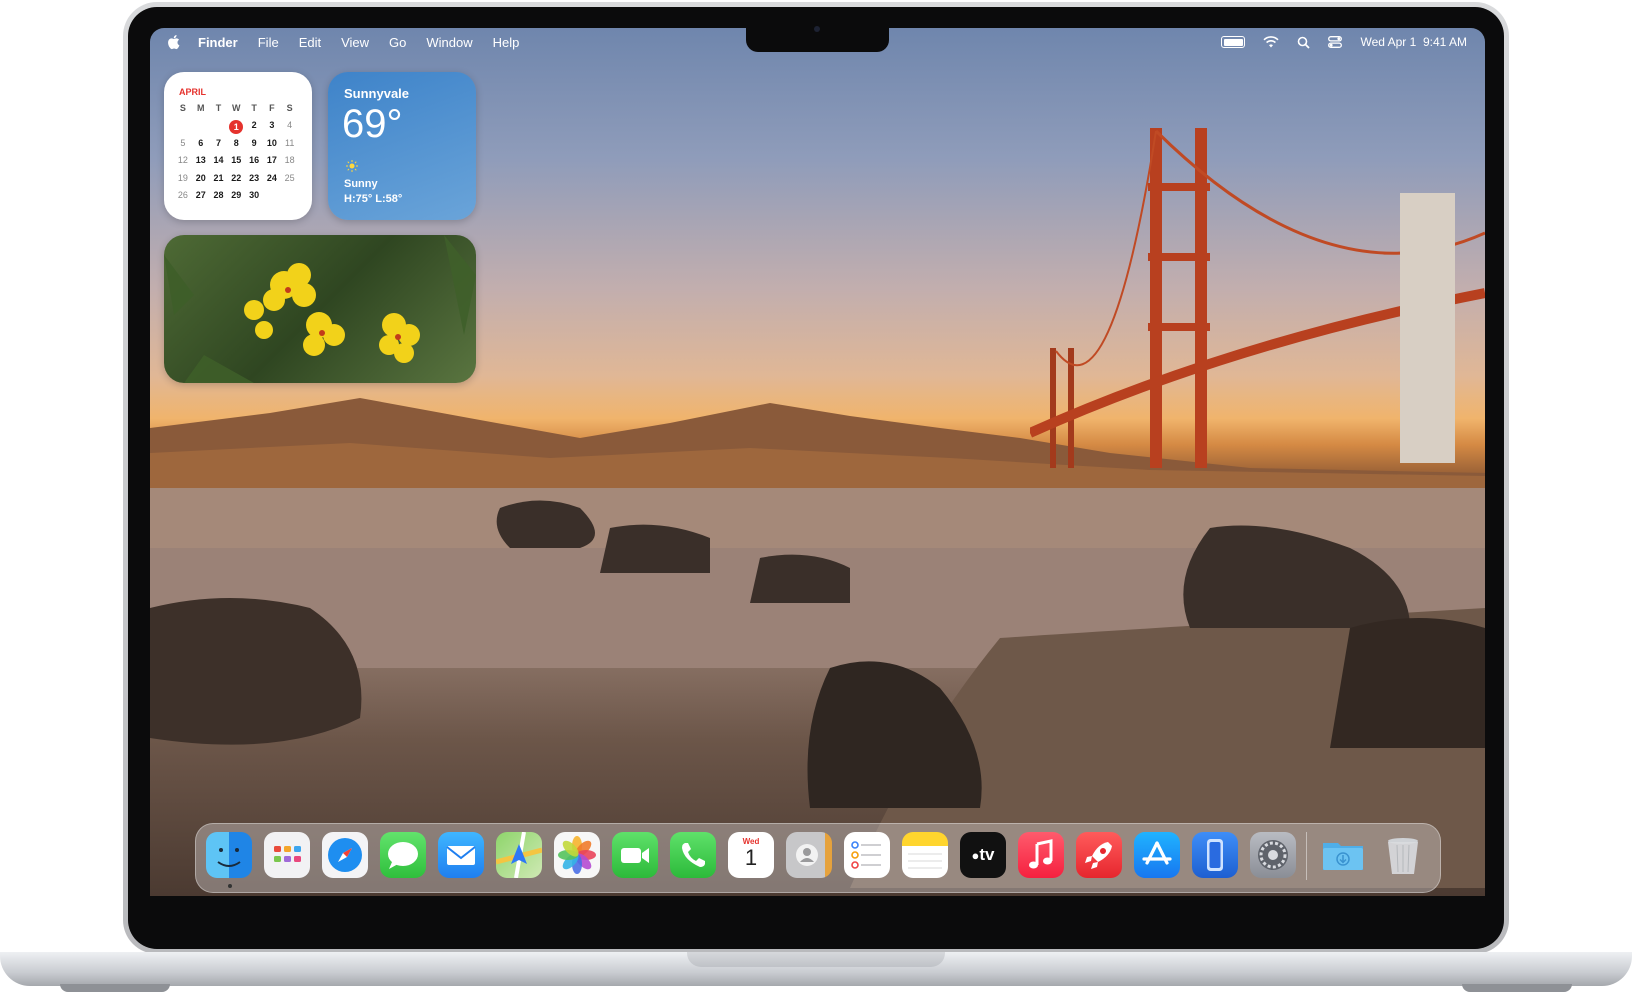  What do you see at coordinates (1304, 42) in the screenshot?
I see `spotlight-search-icon` at bounding box center [1304, 42].